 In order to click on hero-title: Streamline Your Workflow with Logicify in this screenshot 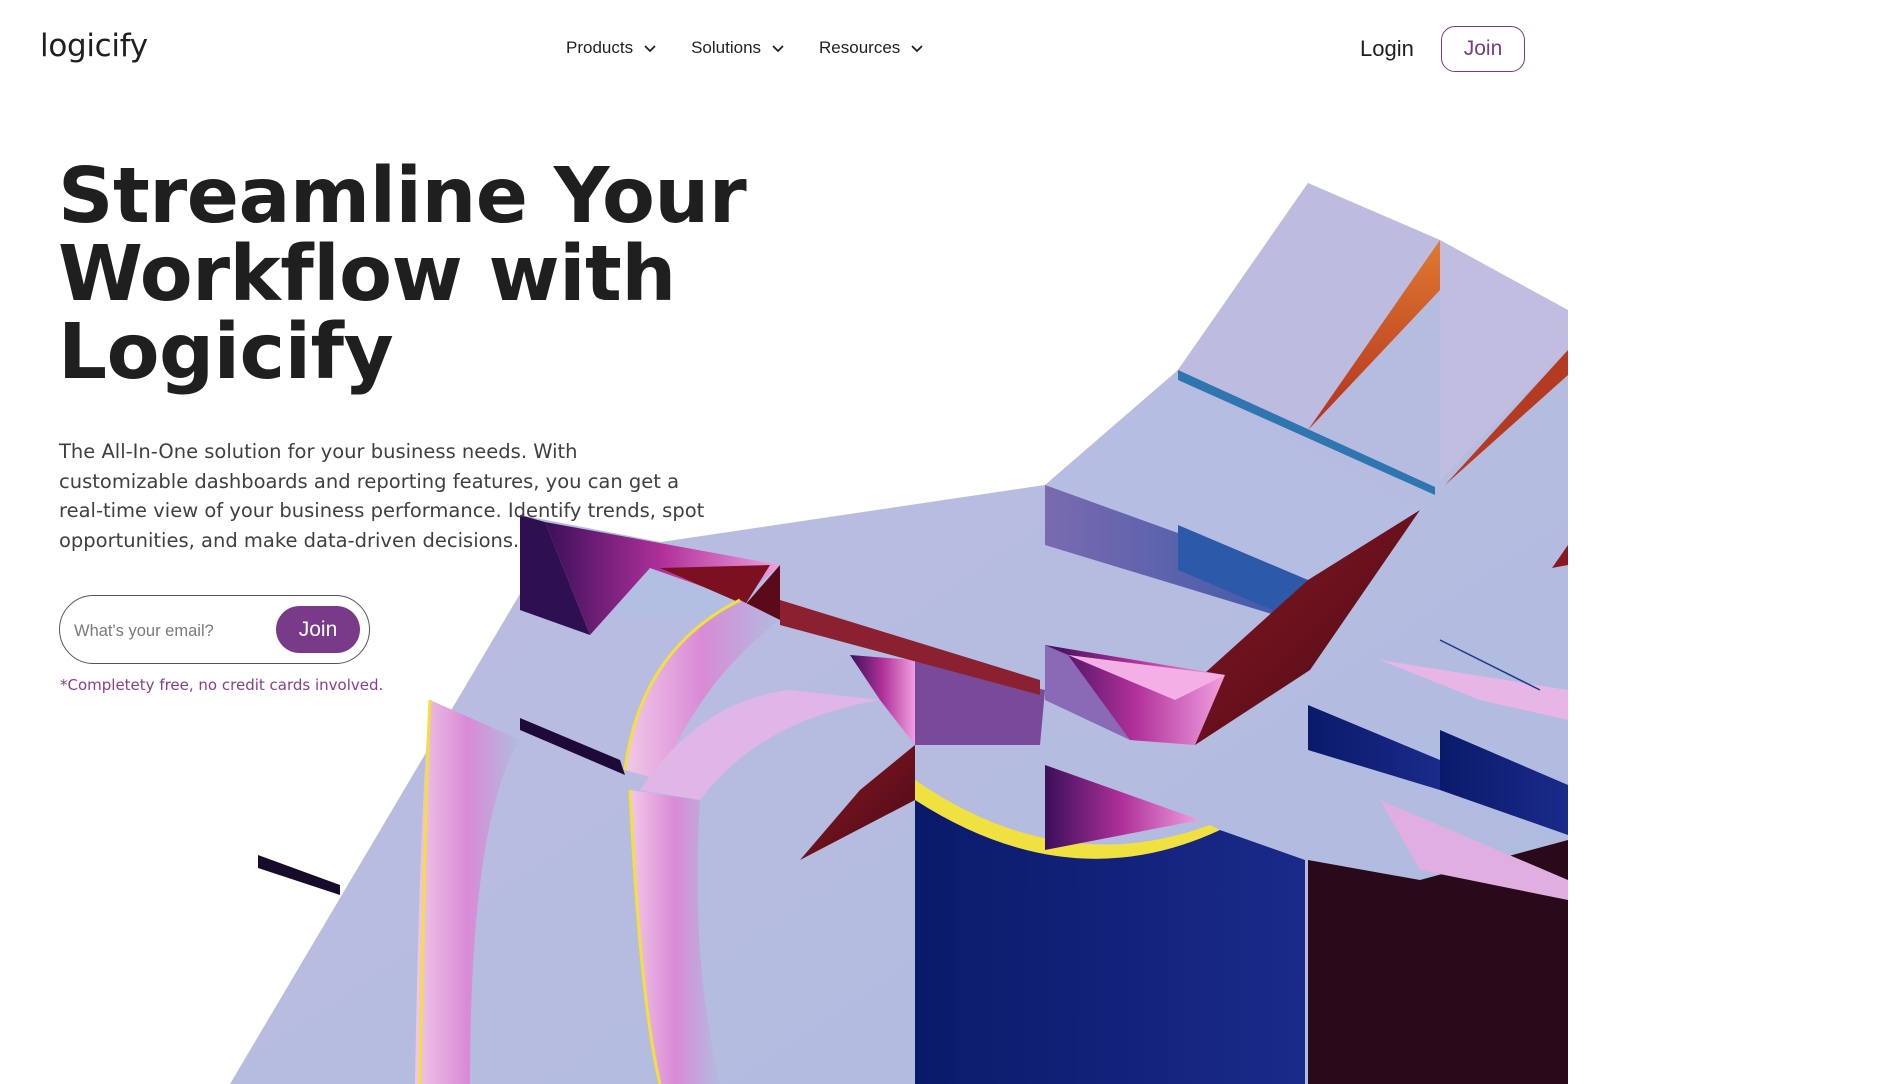, I will do `click(438, 275)`.